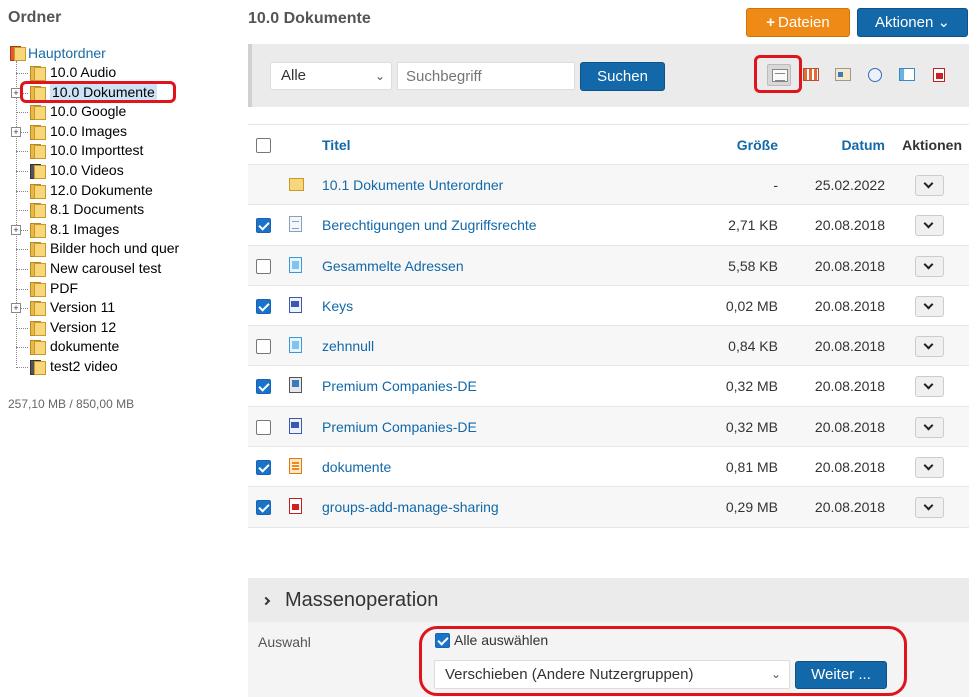 Image resolution: width=979 pixels, height=697 pixels. I want to click on pdf-icon, so click(295, 506).